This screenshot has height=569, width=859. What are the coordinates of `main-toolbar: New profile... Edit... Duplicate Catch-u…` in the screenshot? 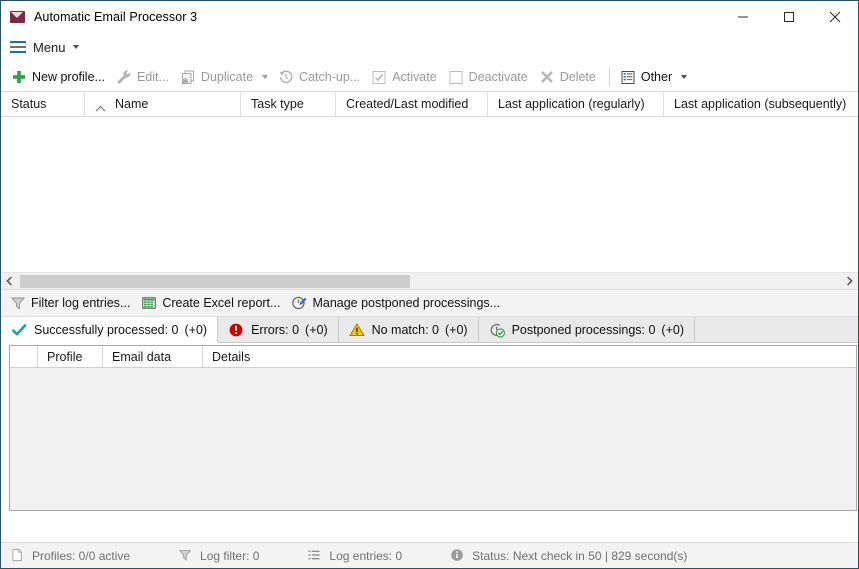 It's located at (429, 77).